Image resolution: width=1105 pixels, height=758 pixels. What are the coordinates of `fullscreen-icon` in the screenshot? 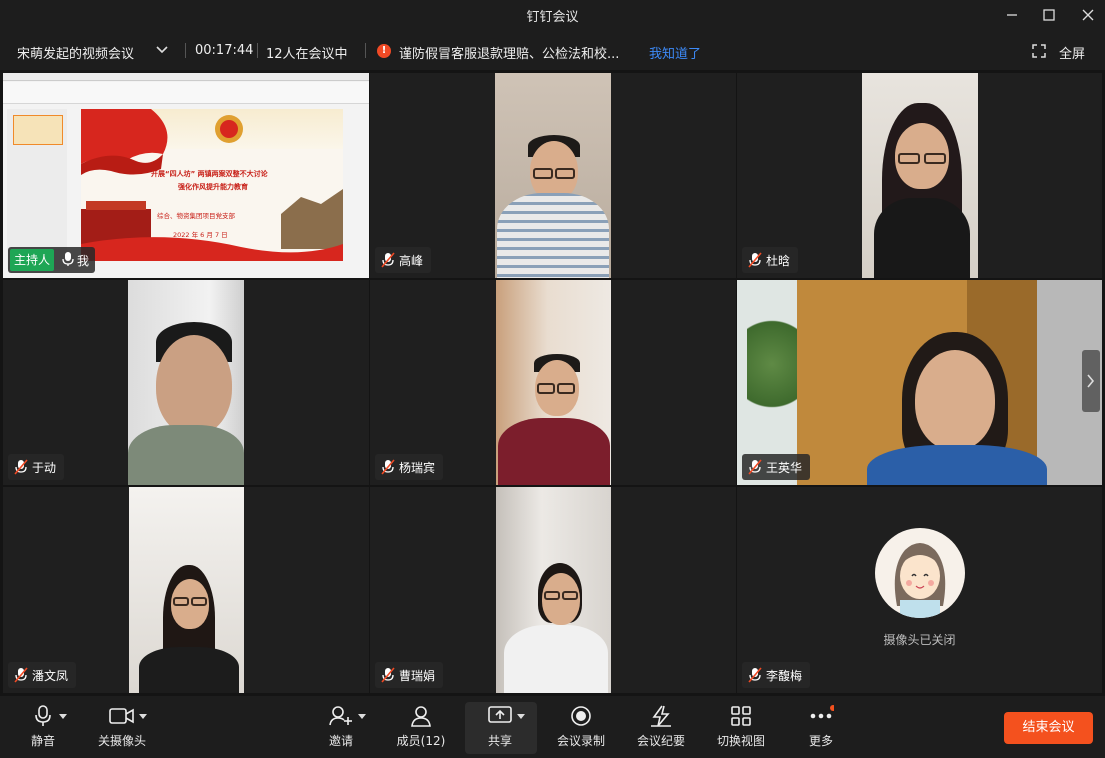 It's located at (1039, 53).